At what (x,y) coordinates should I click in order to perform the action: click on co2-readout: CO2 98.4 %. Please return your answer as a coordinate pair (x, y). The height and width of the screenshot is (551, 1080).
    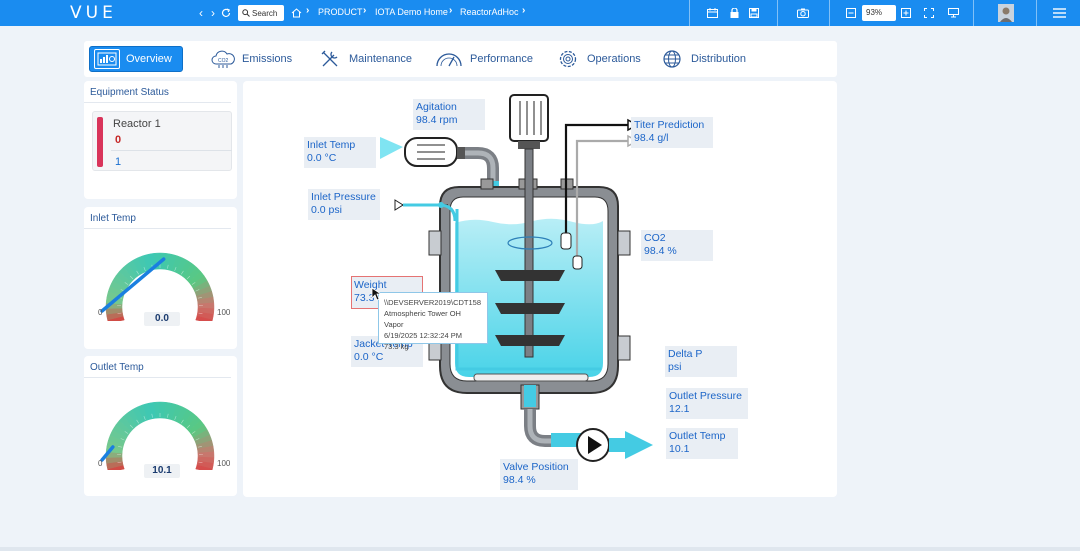
    Looking at the image, I should click on (677, 245).